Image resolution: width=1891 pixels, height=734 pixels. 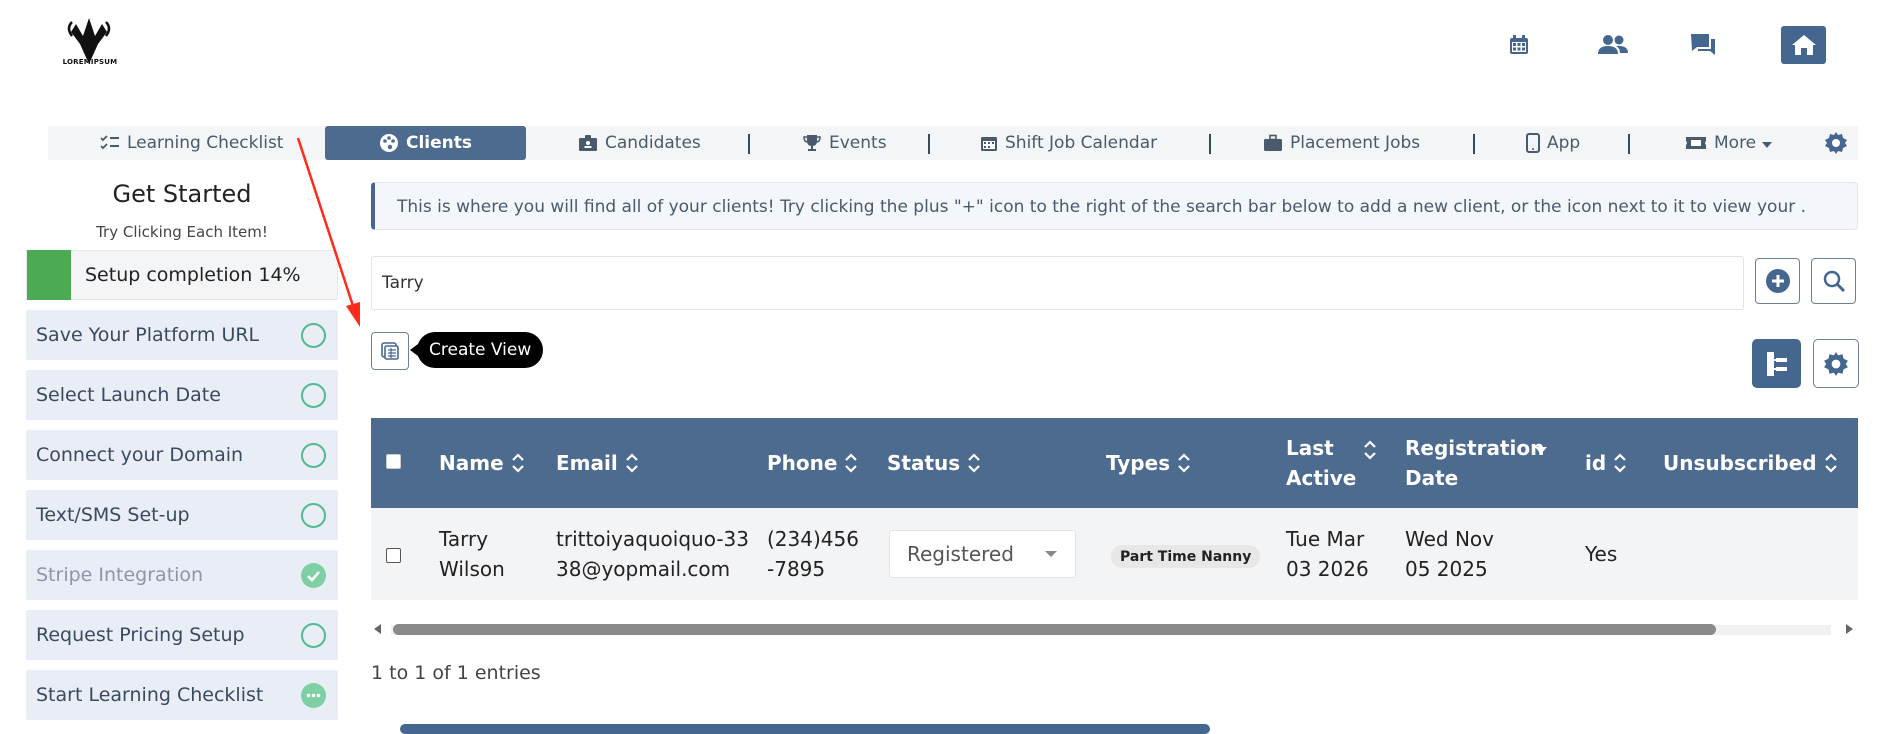 I want to click on column-header-email: Email, so click(x=597, y=463).